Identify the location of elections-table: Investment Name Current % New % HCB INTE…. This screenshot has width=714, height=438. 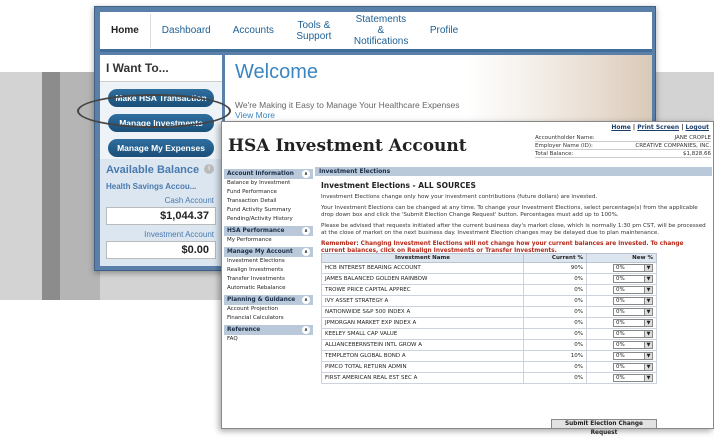
(489, 318).